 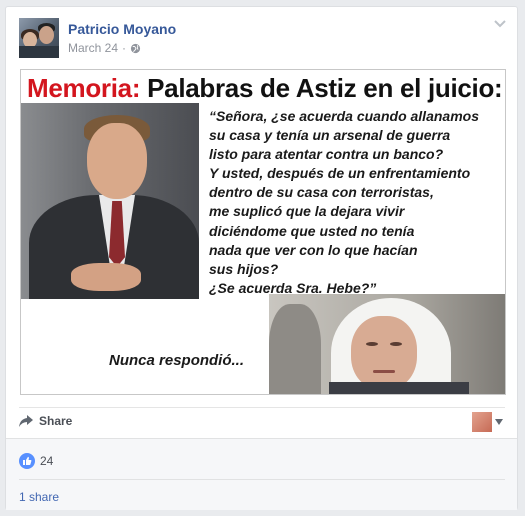 I want to click on quote-line: sus hijos?, so click(x=244, y=268).